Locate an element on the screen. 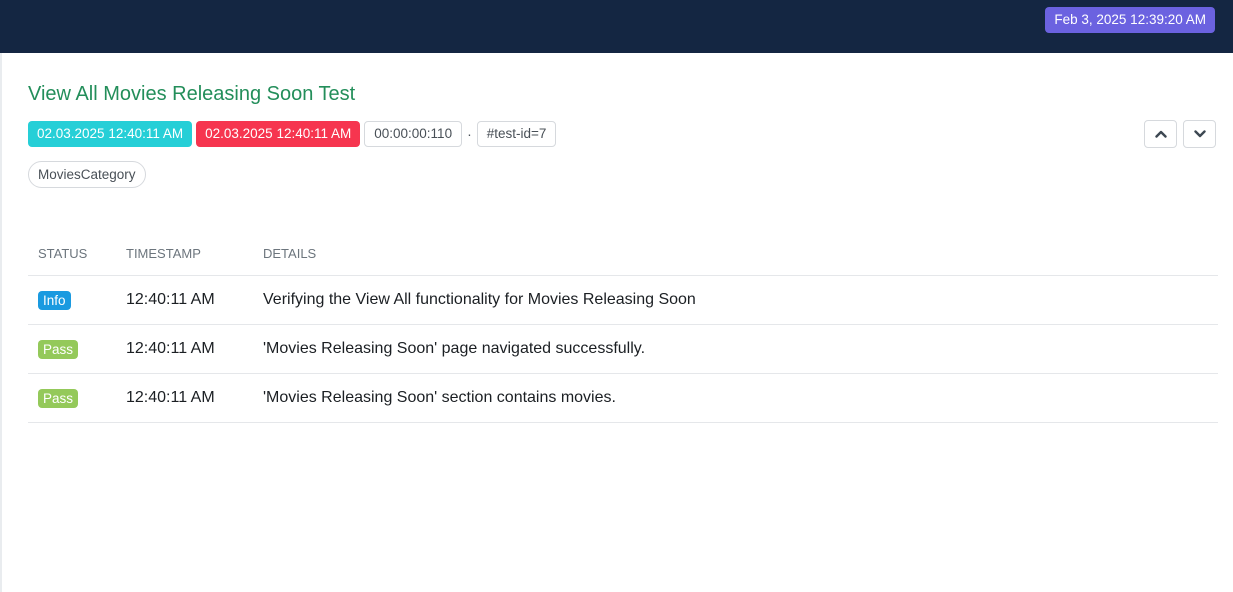  start-time-badge: 02.03.2025 12:40:11 AM is located at coordinates (110, 134).